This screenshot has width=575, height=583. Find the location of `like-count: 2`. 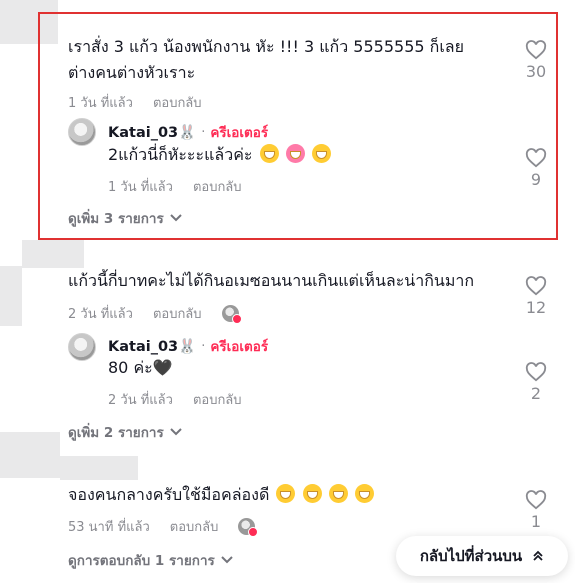

like-count: 2 is located at coordinates (536, 393).